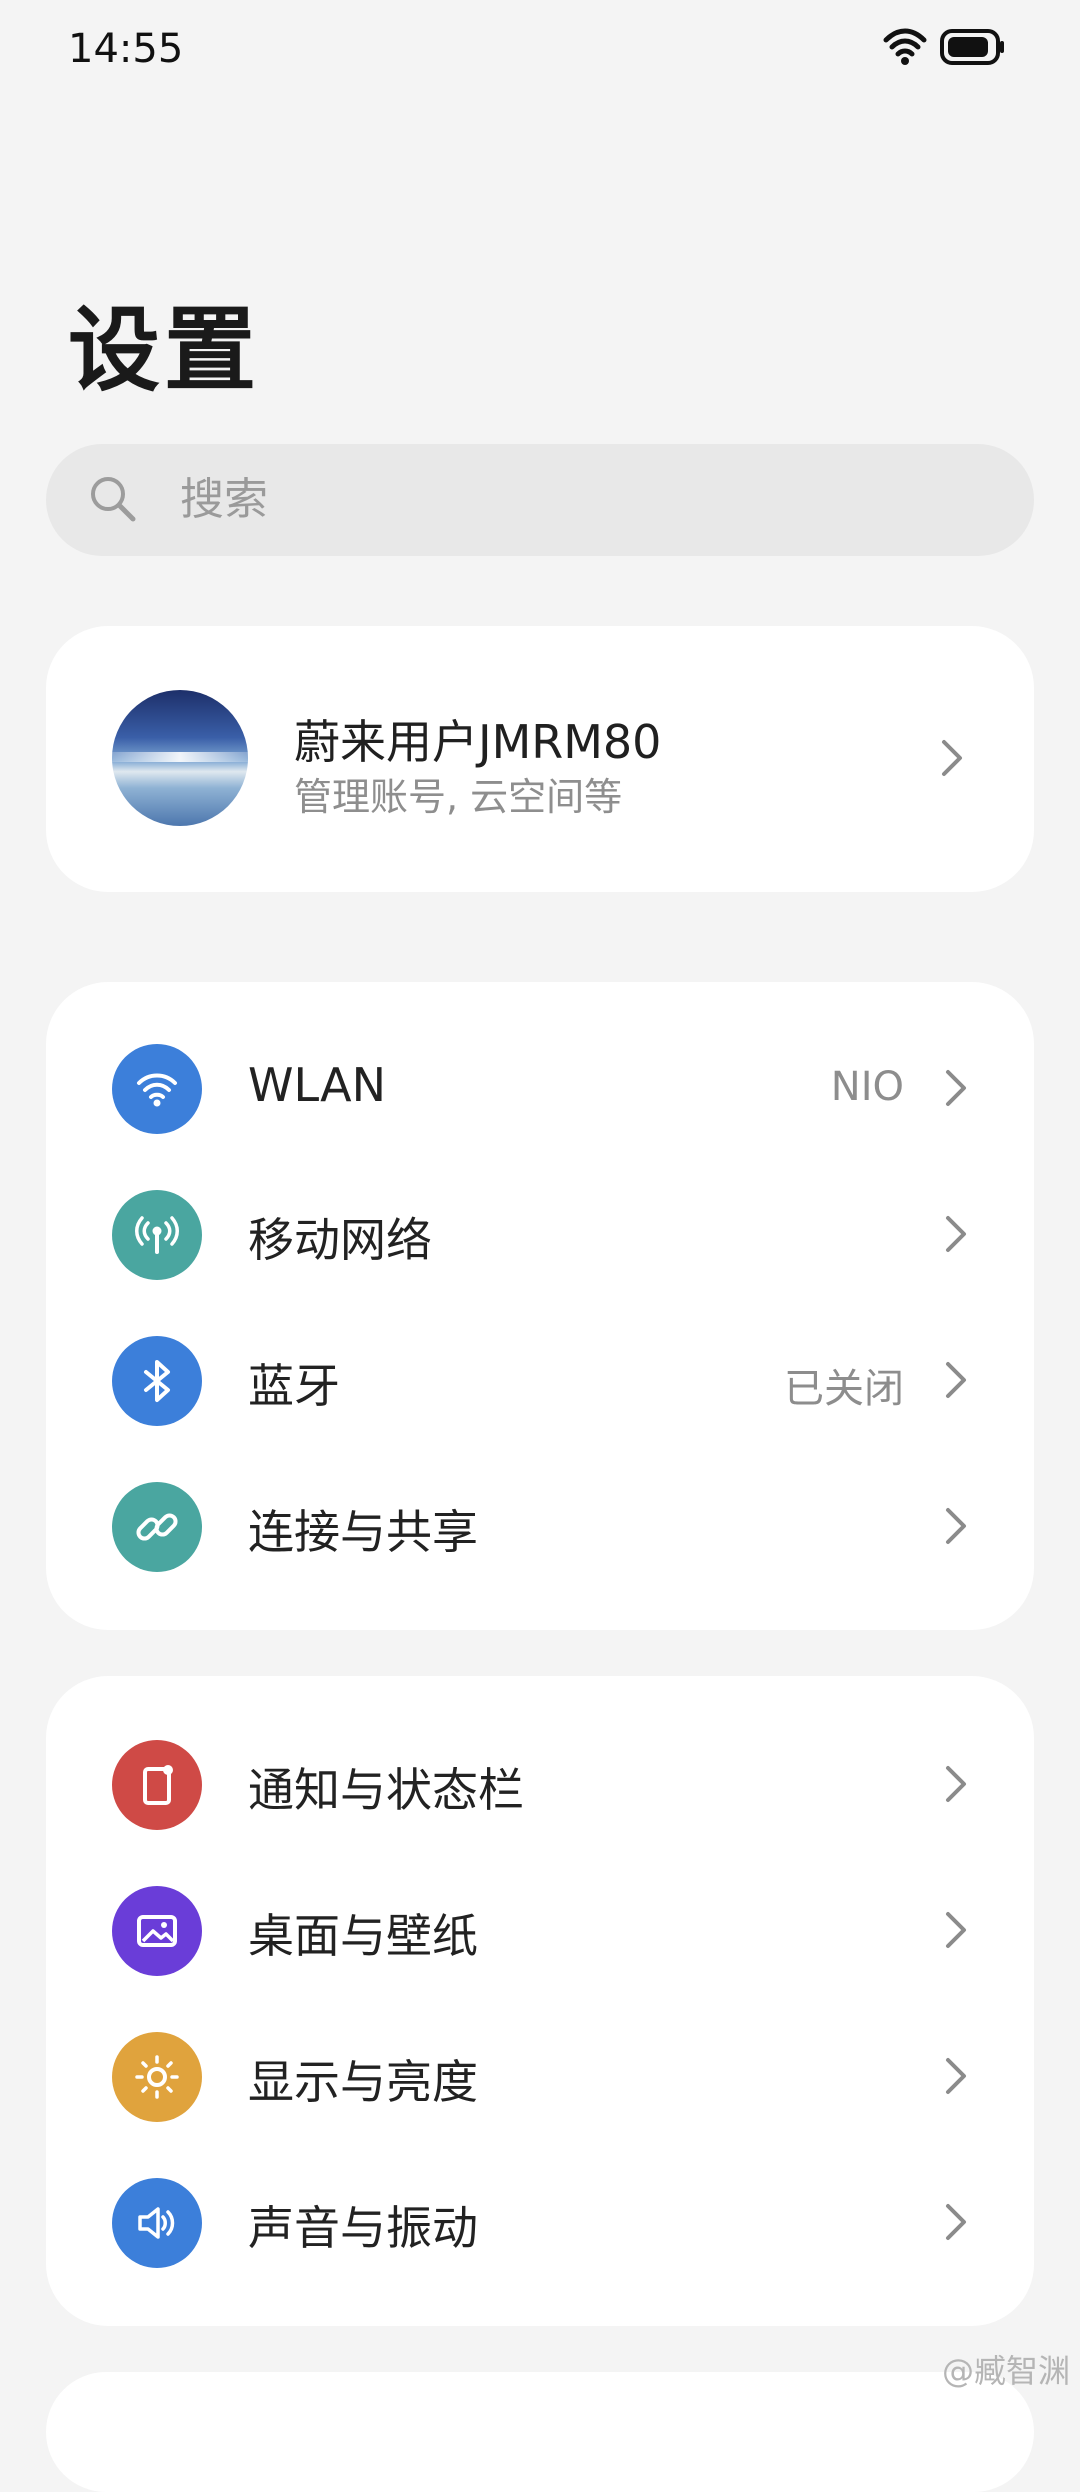 The width and height of the screenshot is (1080, 2492). Describe the element at coordinates (540, 1089) in the screenshot. I see `settings-row-wlan: WLAN NIO` at that location.